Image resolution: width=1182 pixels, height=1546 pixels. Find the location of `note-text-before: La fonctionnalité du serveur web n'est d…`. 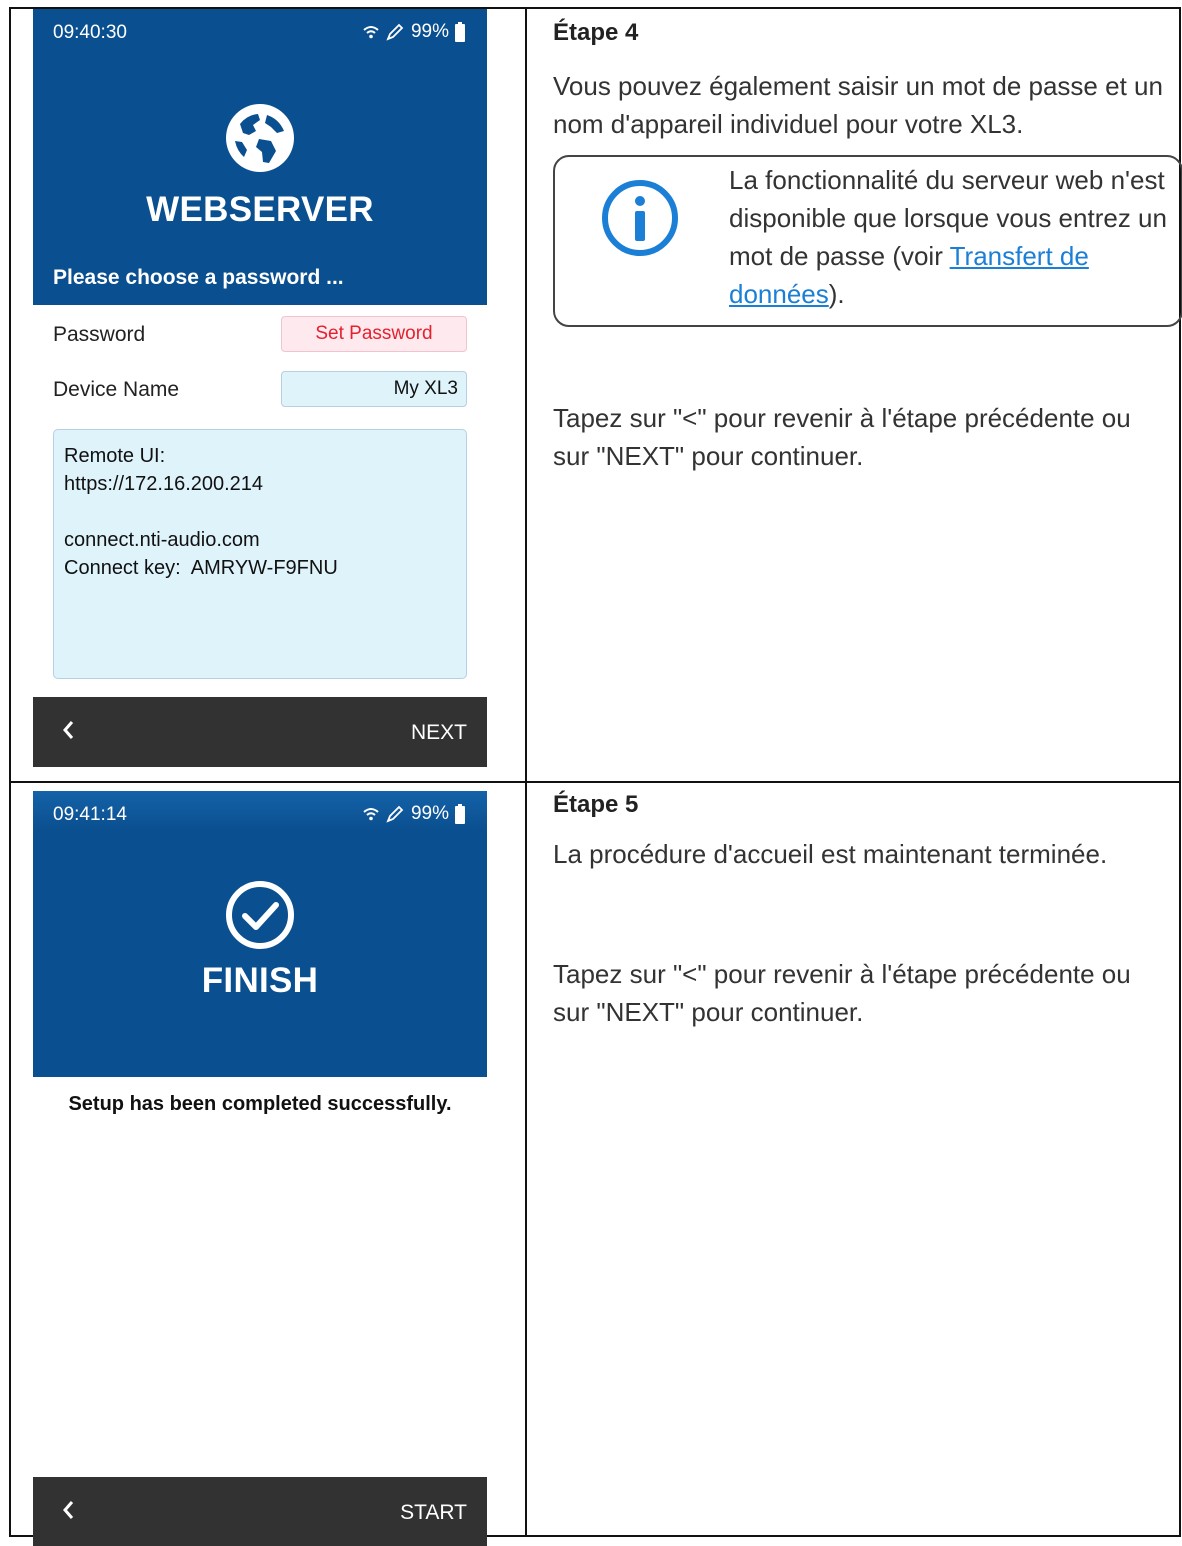

note-text-before: La fonctionnalité du serveur web n'est d… is located at coordinates (948, 218).